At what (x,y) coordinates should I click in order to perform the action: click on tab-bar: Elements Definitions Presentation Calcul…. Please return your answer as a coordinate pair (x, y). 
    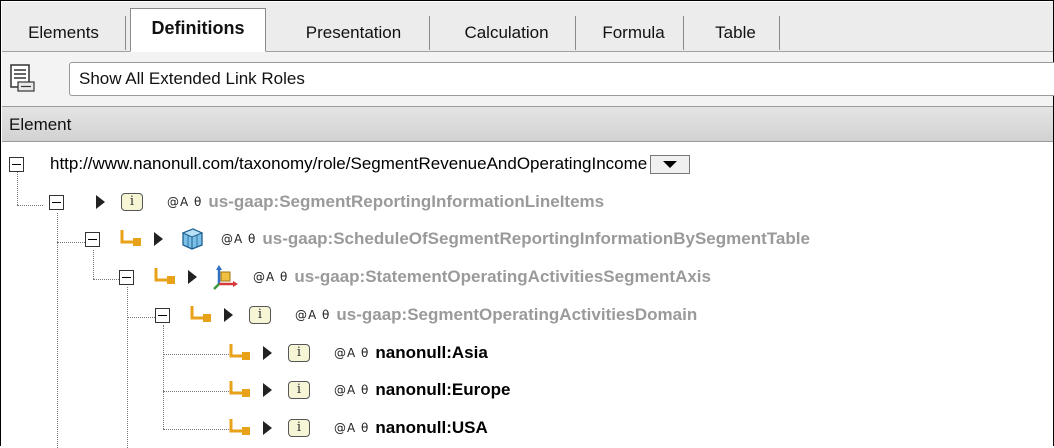
    Looking at the image, I should click on (527, 27).